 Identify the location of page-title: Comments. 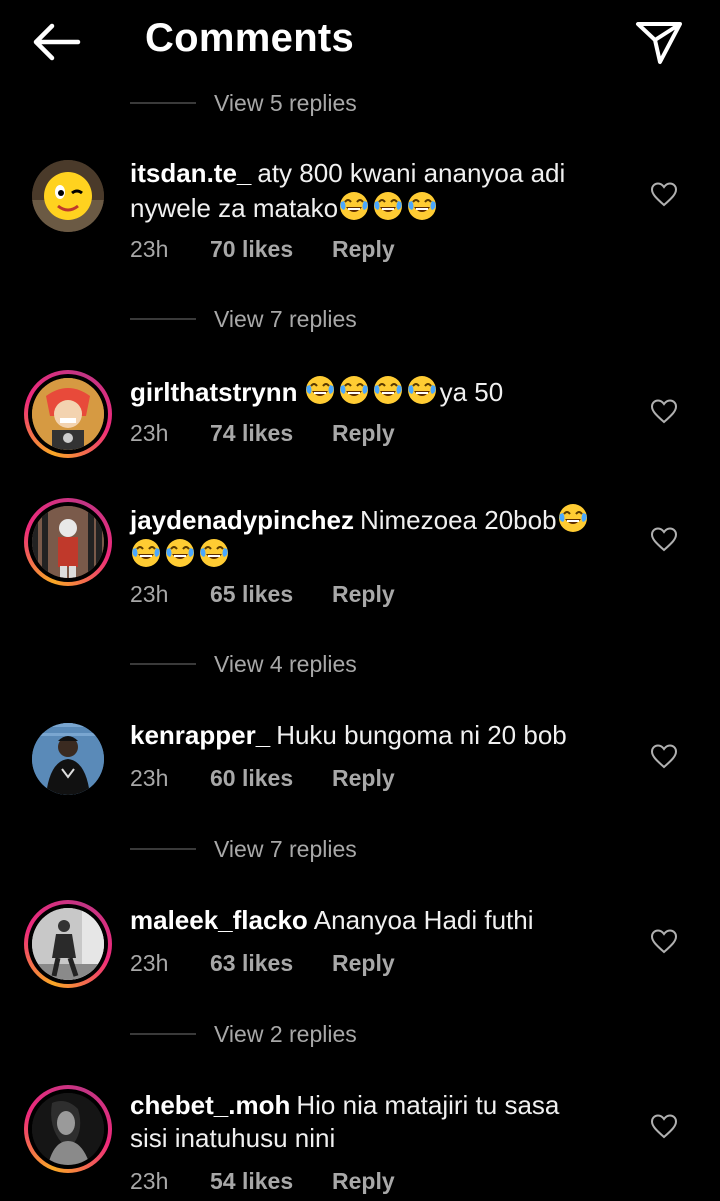
(250, 38).